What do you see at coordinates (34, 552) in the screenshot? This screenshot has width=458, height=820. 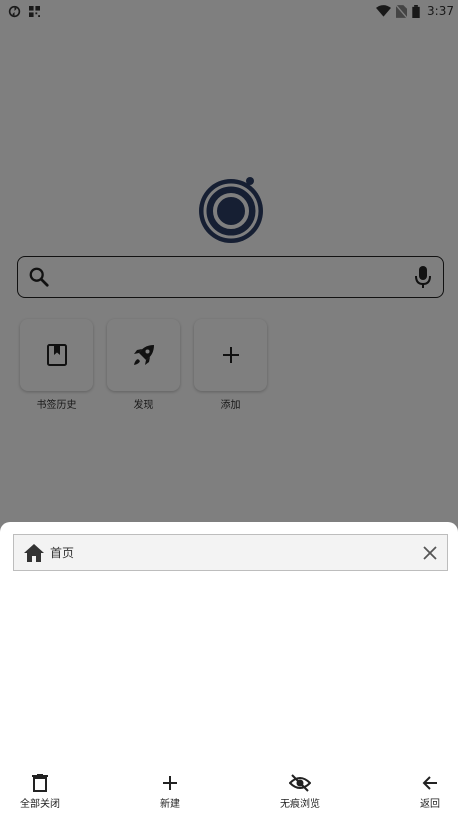 I see `home-icon` at bounding box center [34, 552].